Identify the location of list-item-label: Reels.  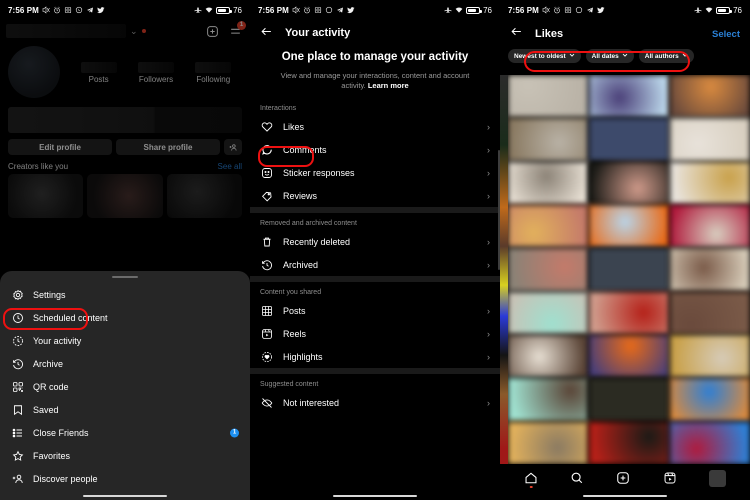
(295, 333).